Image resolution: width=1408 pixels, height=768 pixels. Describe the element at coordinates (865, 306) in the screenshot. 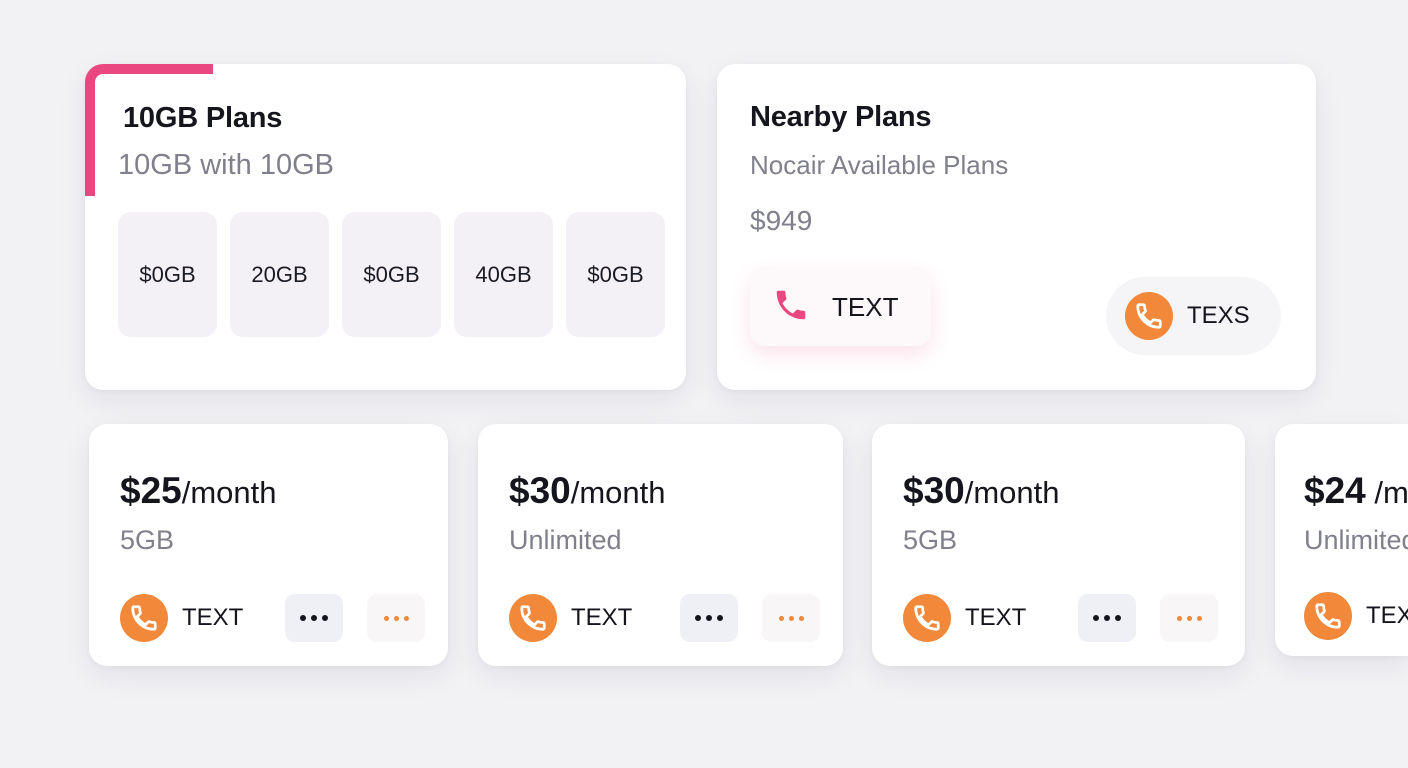

I see `text-button-label: TEXT` at that location.